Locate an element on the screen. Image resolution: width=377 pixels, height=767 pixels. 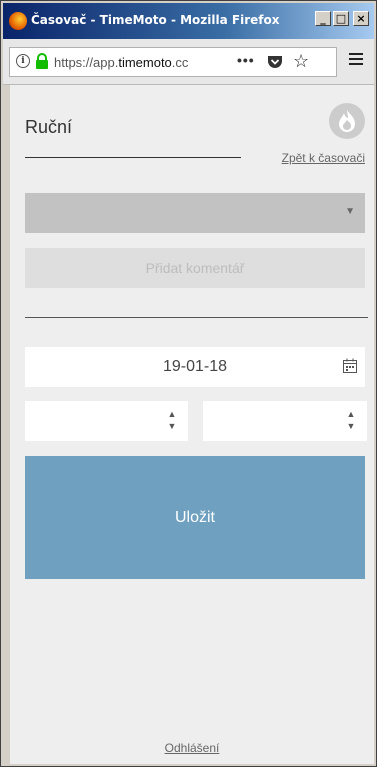
date-value: 19-01-18 is located at coordinates (195, 366).